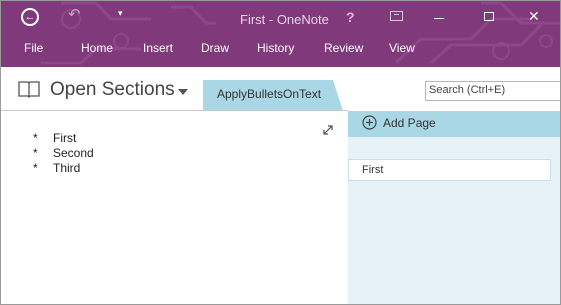 This screenshot has width=561, height=305. I want to click on back-button: ←, so click(30, 17).